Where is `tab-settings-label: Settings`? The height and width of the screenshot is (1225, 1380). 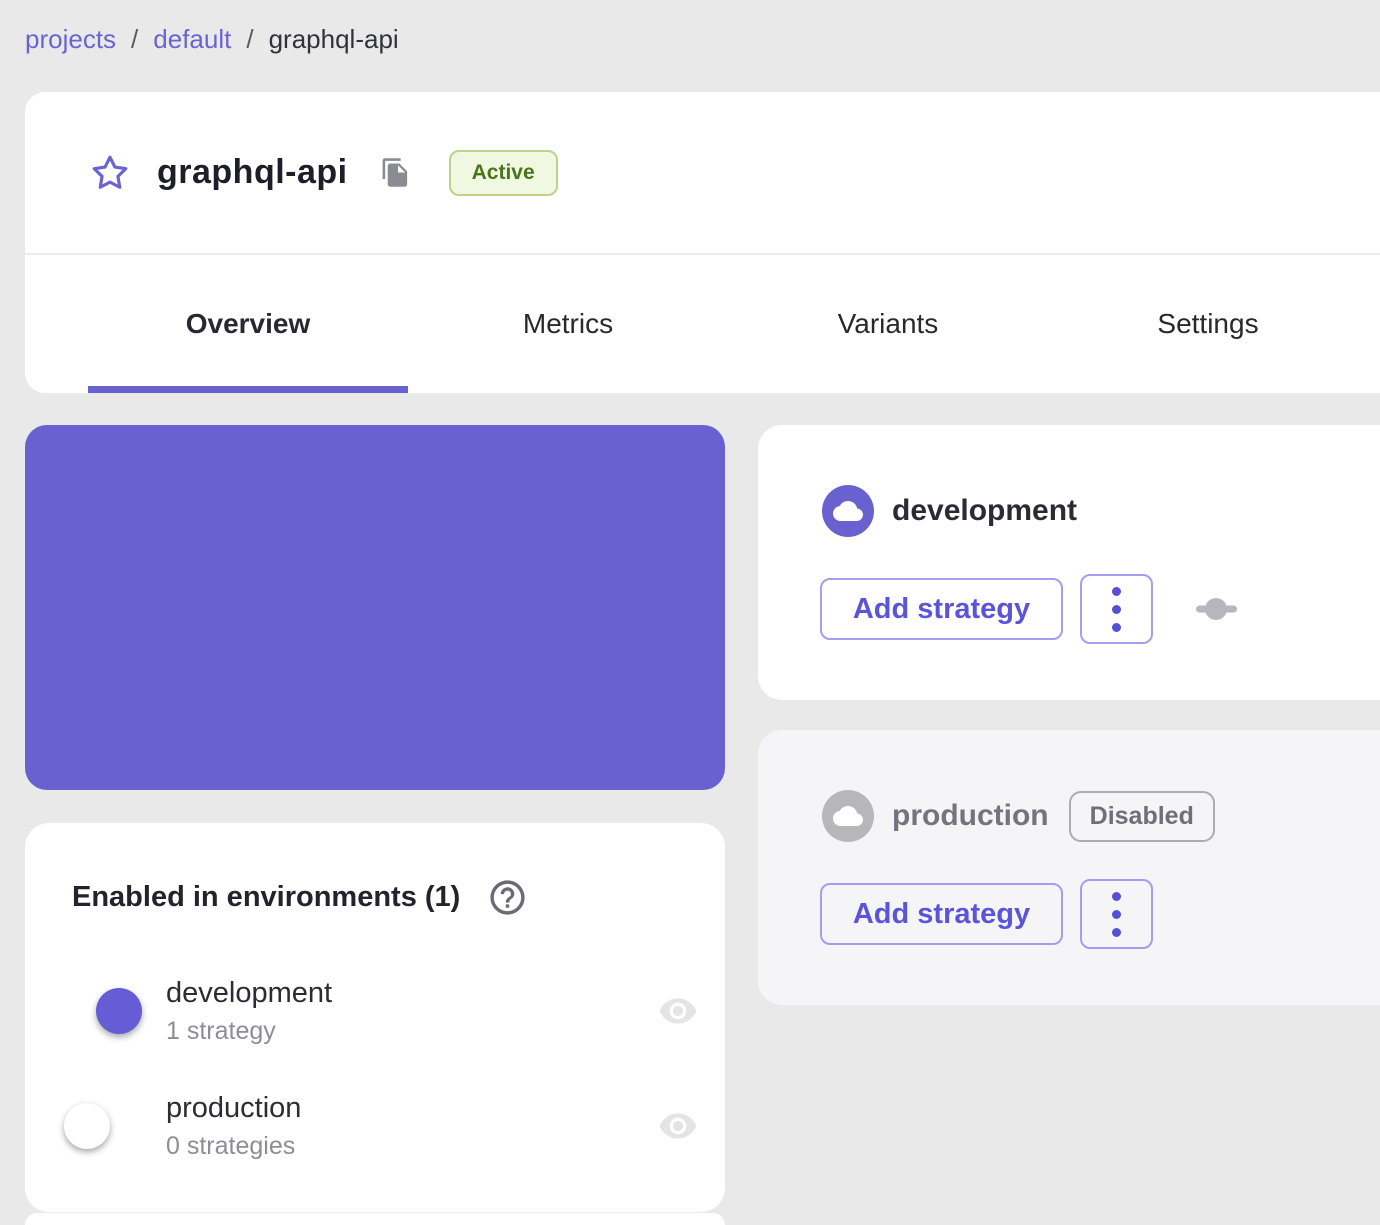 tab-settings-label: Settings is located at coordinates (1208, 323).